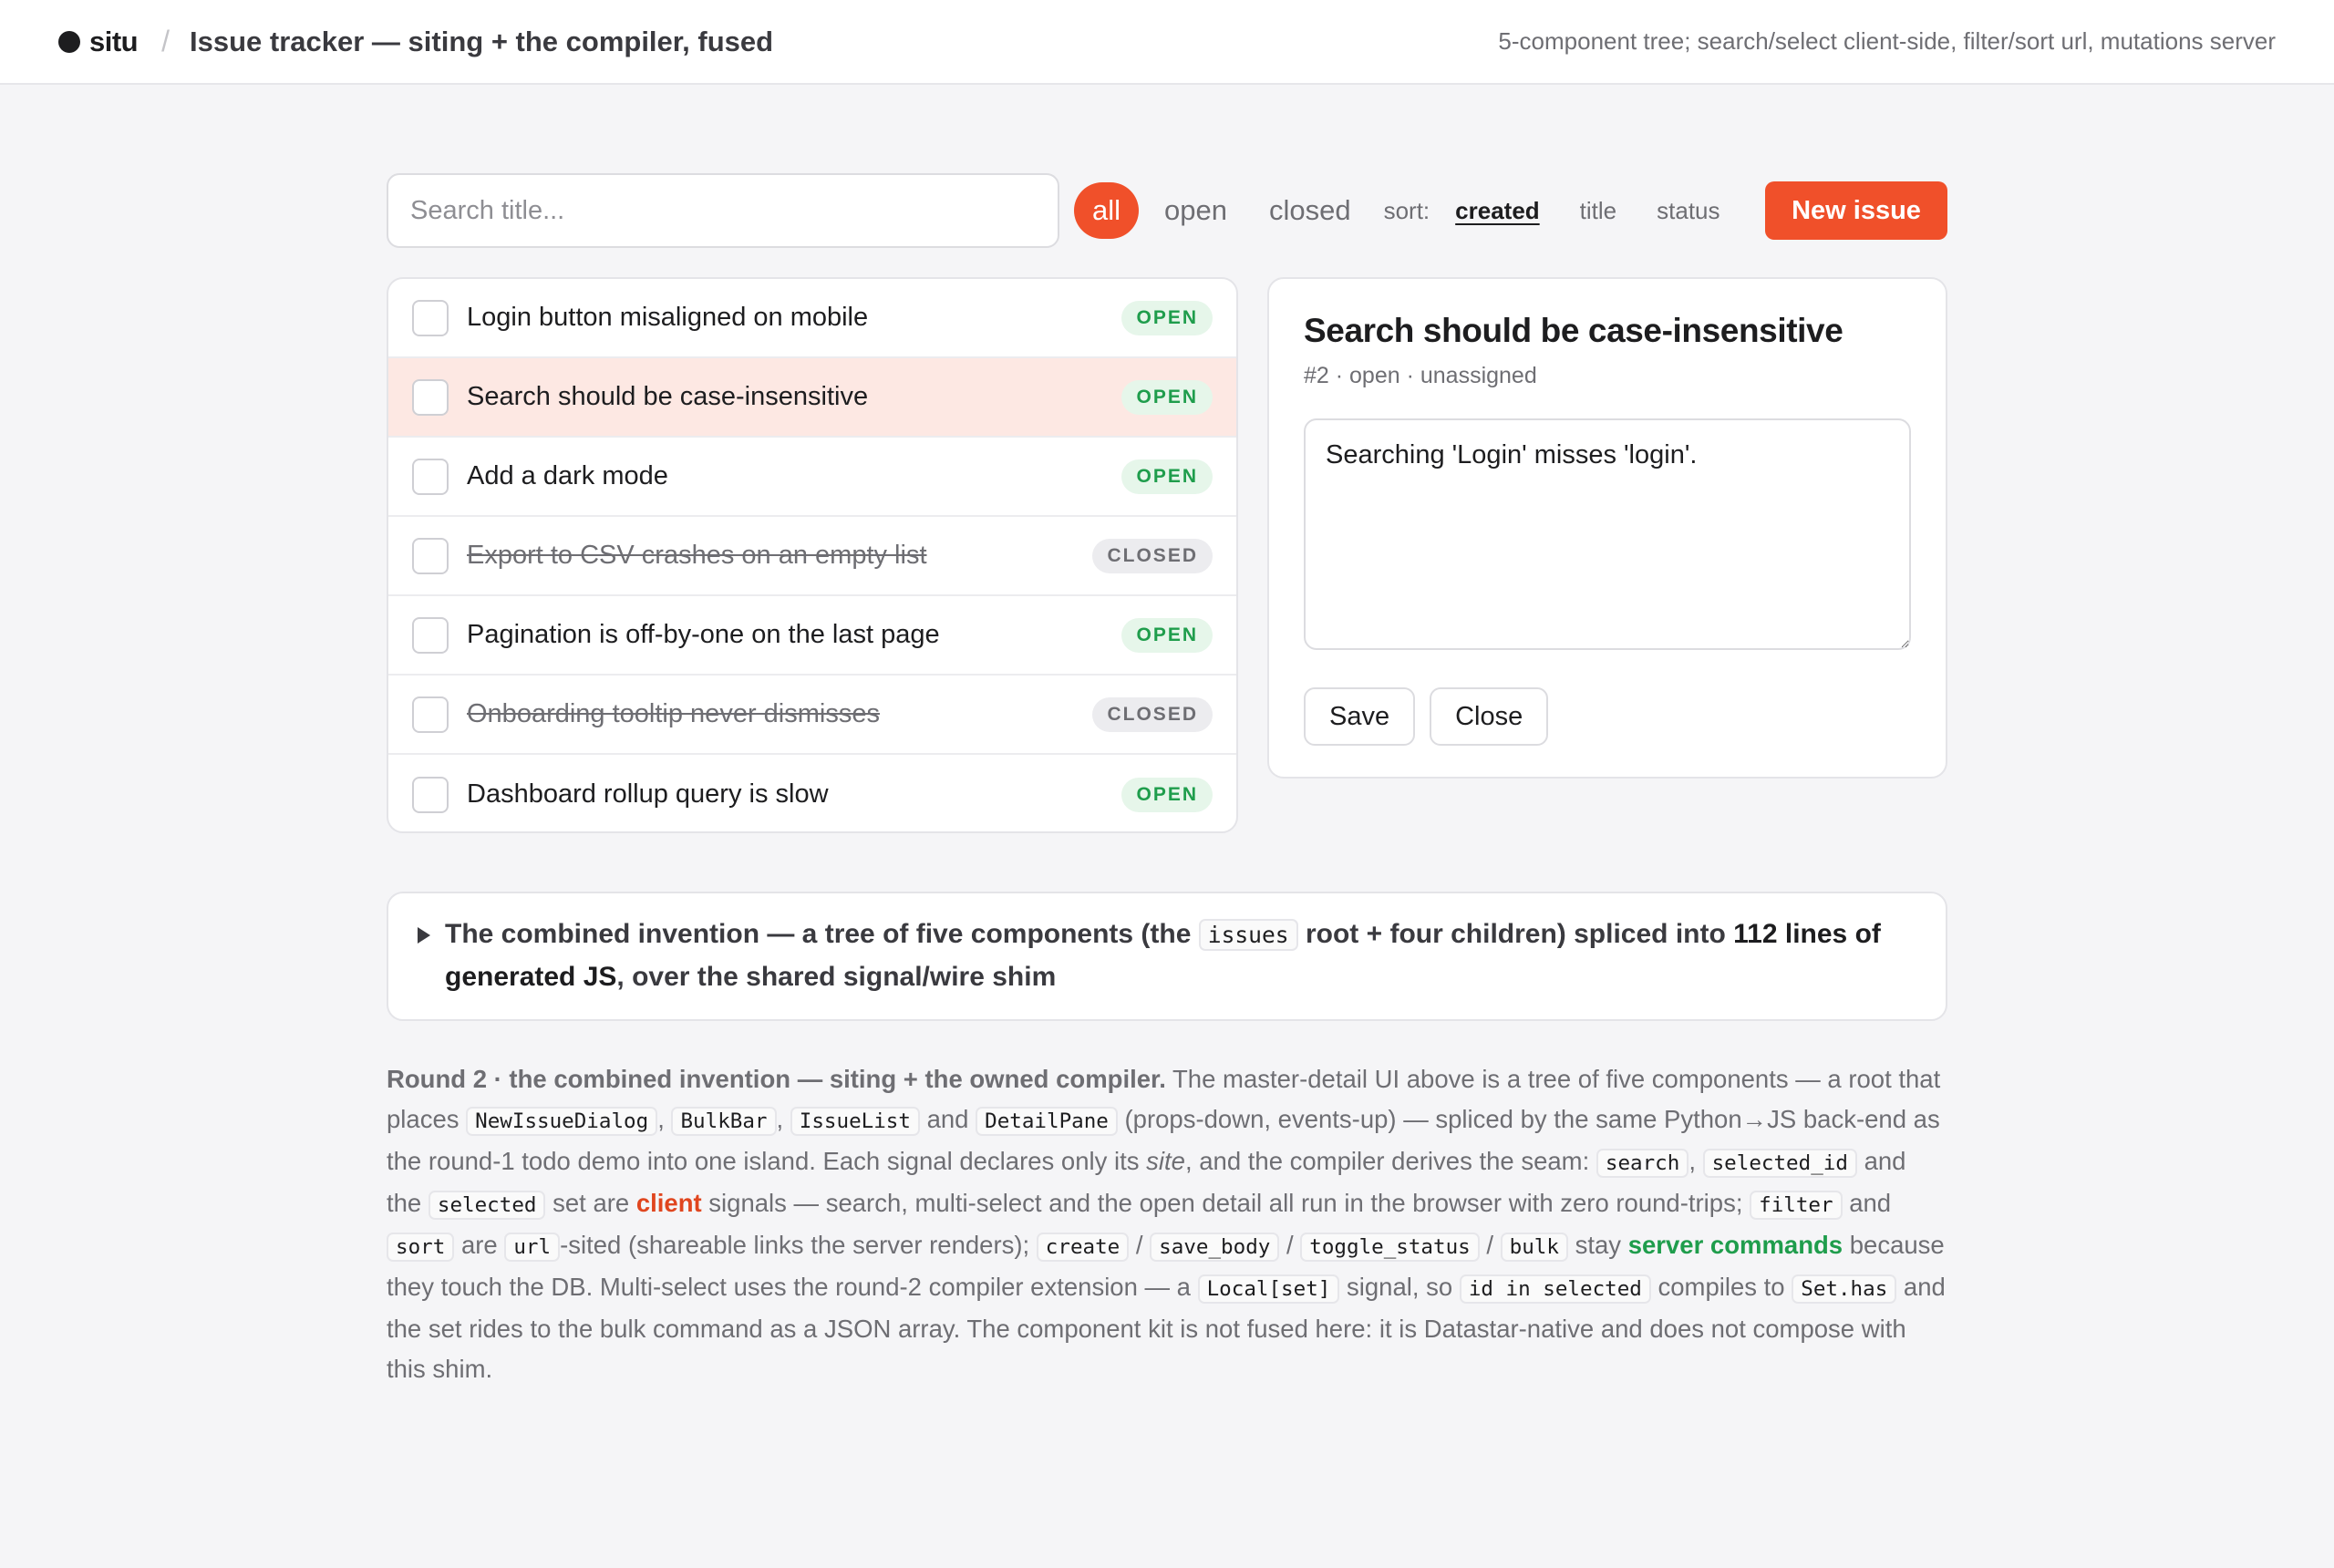 The height and width of the screenshot is (1568, 2334). What do you see at coordinates (1107, 210) in the screenshot?
I see `filter-all: all` at bounding box center [1107, 210].